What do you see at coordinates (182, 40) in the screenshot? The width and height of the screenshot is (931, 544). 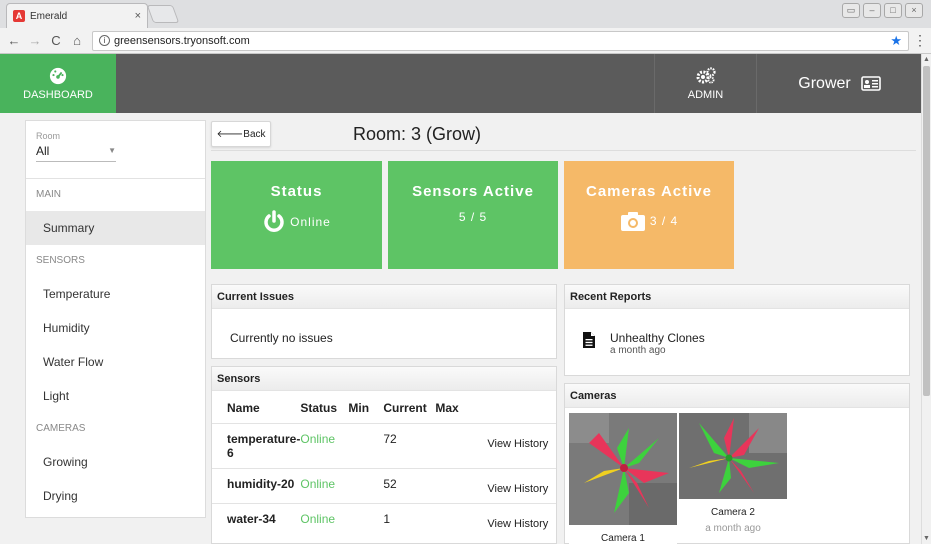 I see `url-text: greensensors.tryonsoft.com` at bounding box center [182, 40].